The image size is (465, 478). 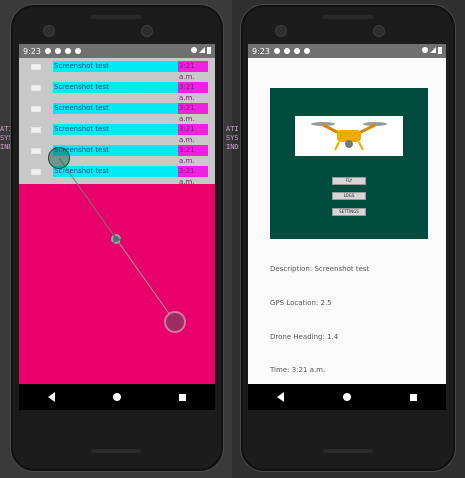 What do you see at coordinates (175, 322) in the screenshot?
I see `touch-end-indicator` at bounding box center [175, 322].